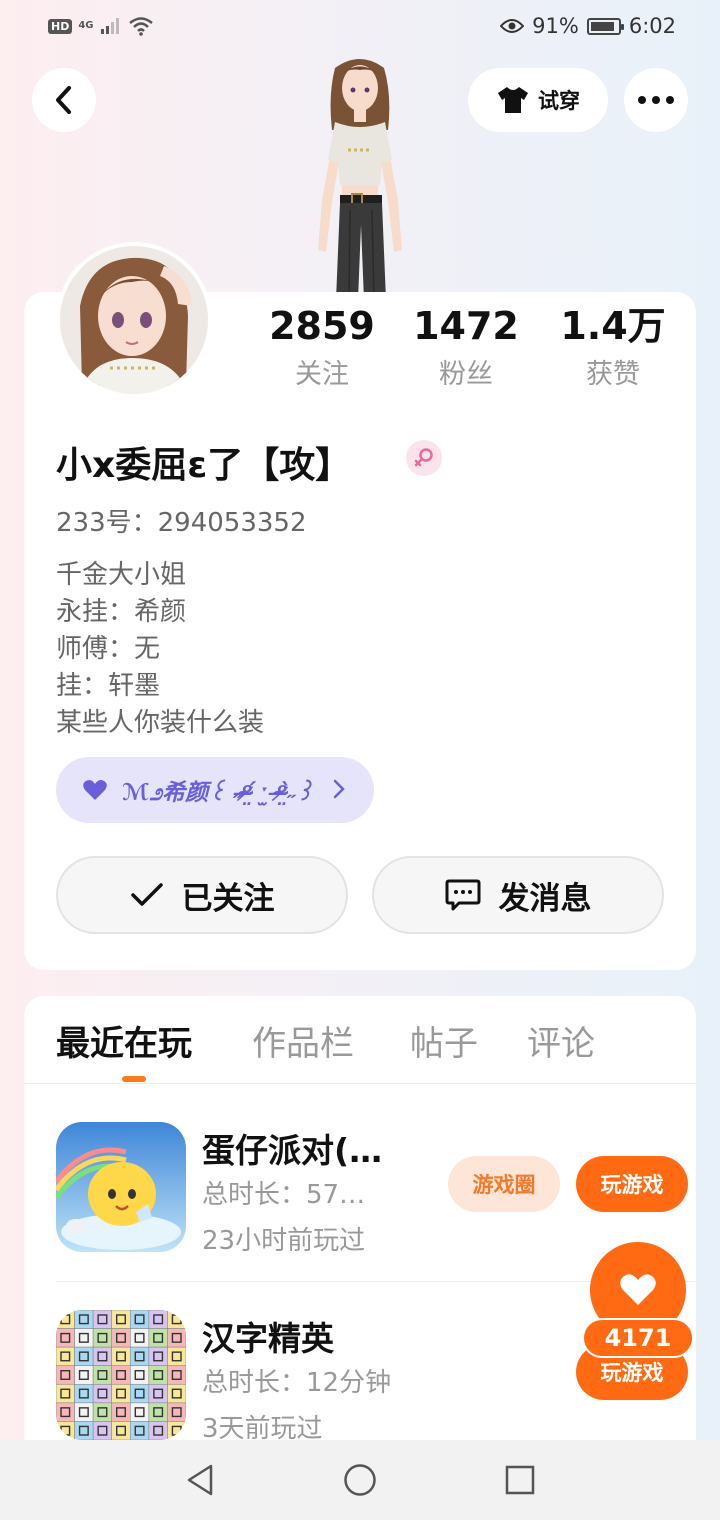 The width and height of the screenshot is (720, 1520). Describe the element at coordinates (303, 1040) in the screenshot. I see `tab-works: 作品栏` at that location.